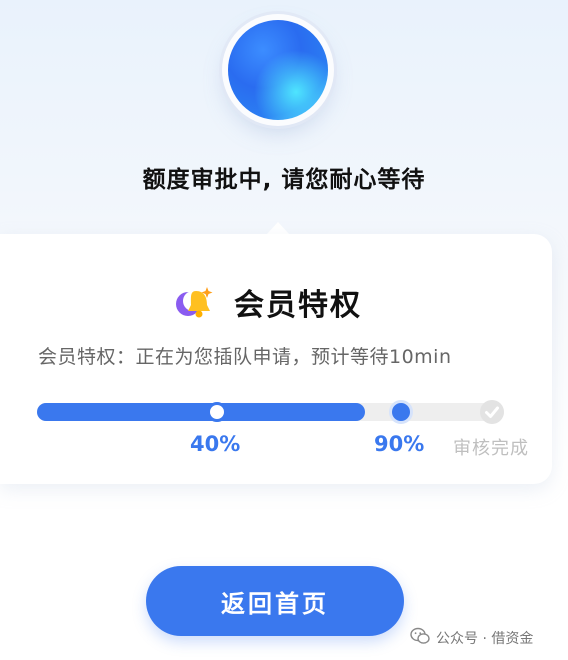 Image resolution: width=568 pixels, height=660 pixels. What do you see at coordinates (245, 357) in the screenshot?
I see `membership-subtitle: 会员特权：正在为您插队申请，预计等待10min` at bounding box center [245, 357].